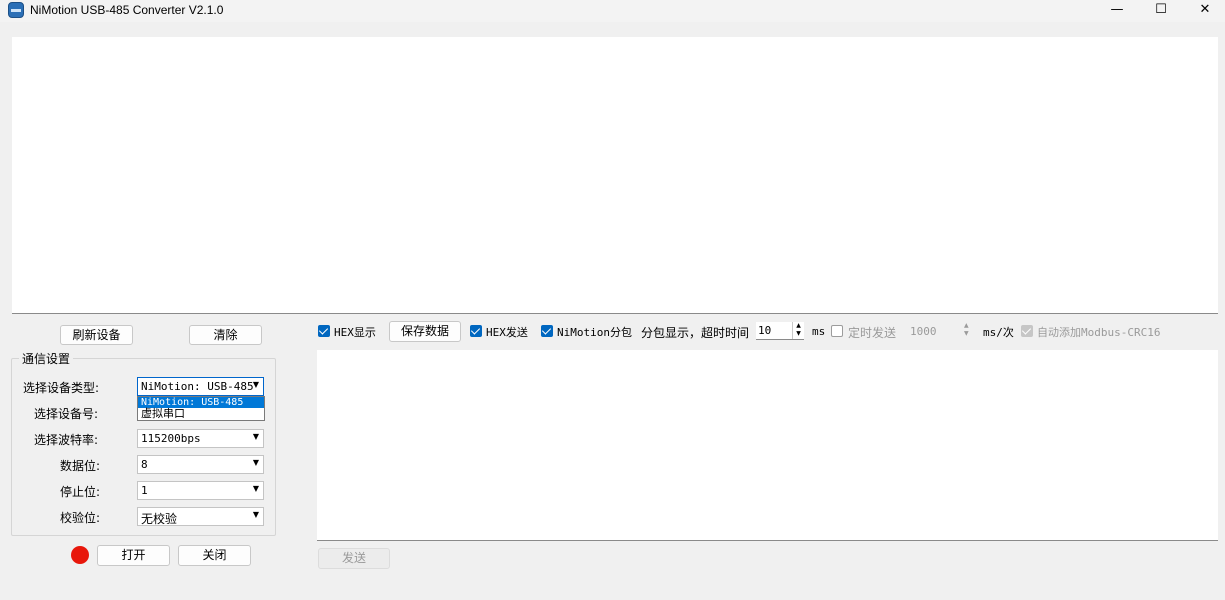 This screenshot has height=600, width=1225. What do you see at coordinates (60, 388) in the screenshot?
I see `device-type-label: 选择设备类型:` at bounding box center [60, 388].